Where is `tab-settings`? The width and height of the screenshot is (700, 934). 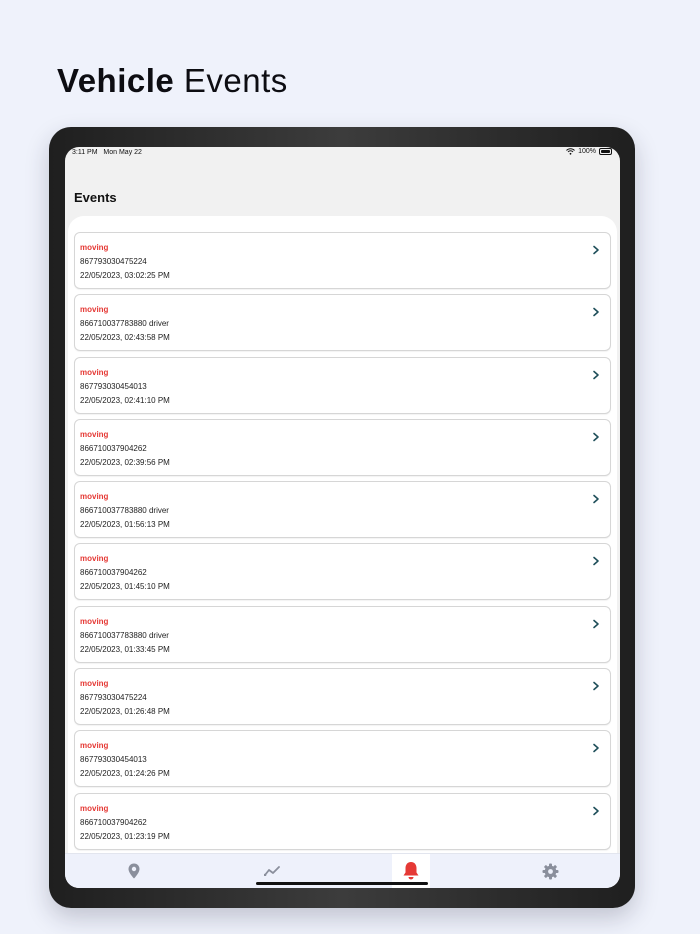 tab-settings is located at coordinates (550, 871).